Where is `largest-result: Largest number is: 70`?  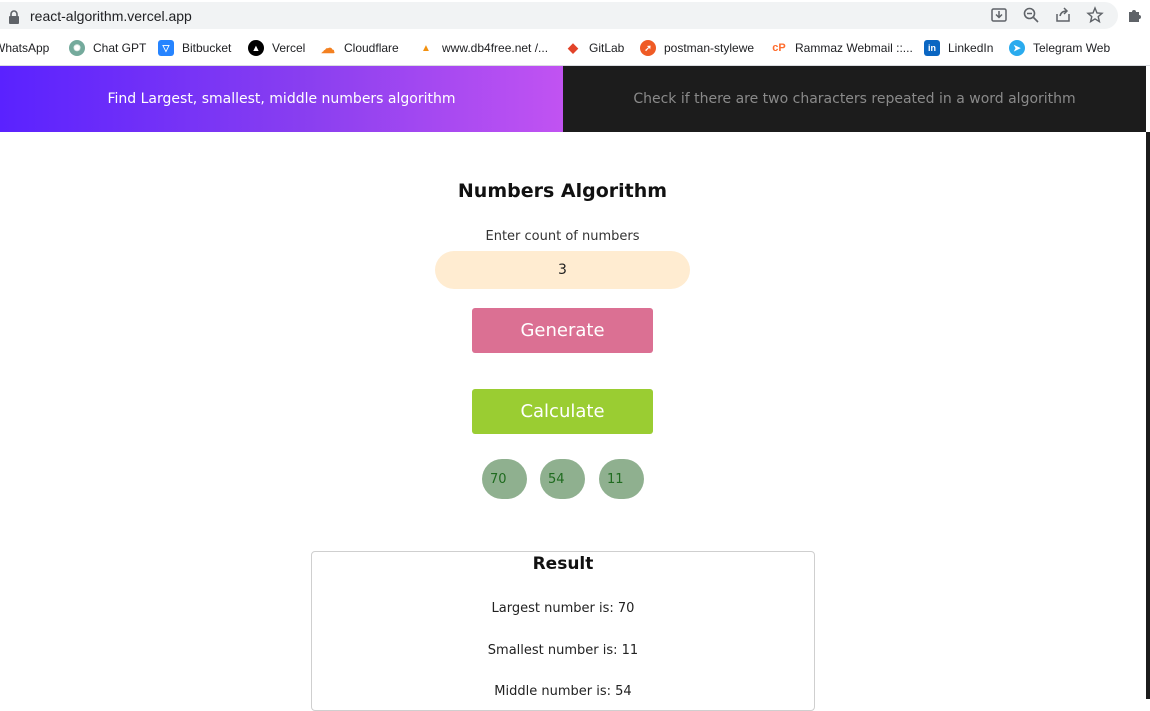
largest-result: Largest number is: 70 is located at coordinates (563, 608).